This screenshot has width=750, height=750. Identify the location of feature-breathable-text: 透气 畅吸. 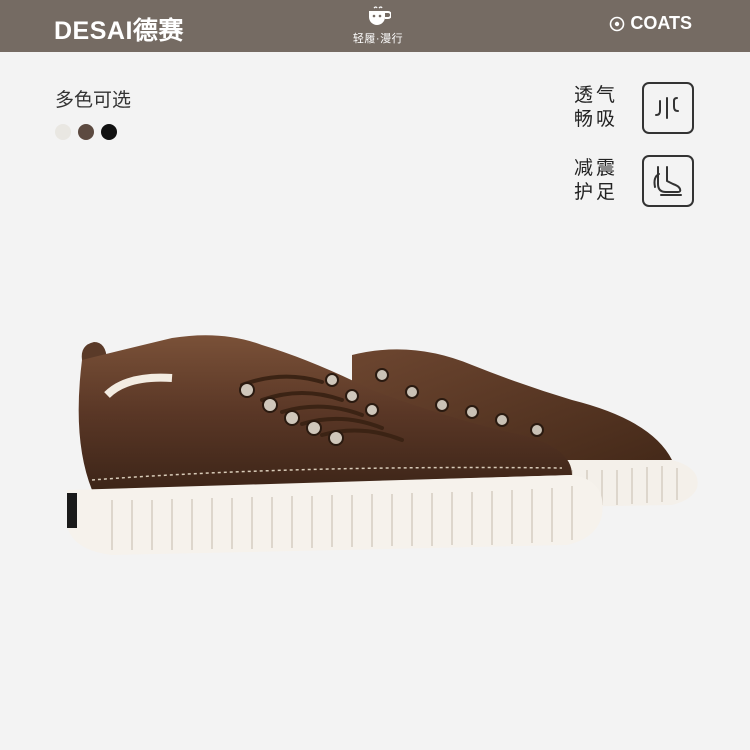
(596, 107).